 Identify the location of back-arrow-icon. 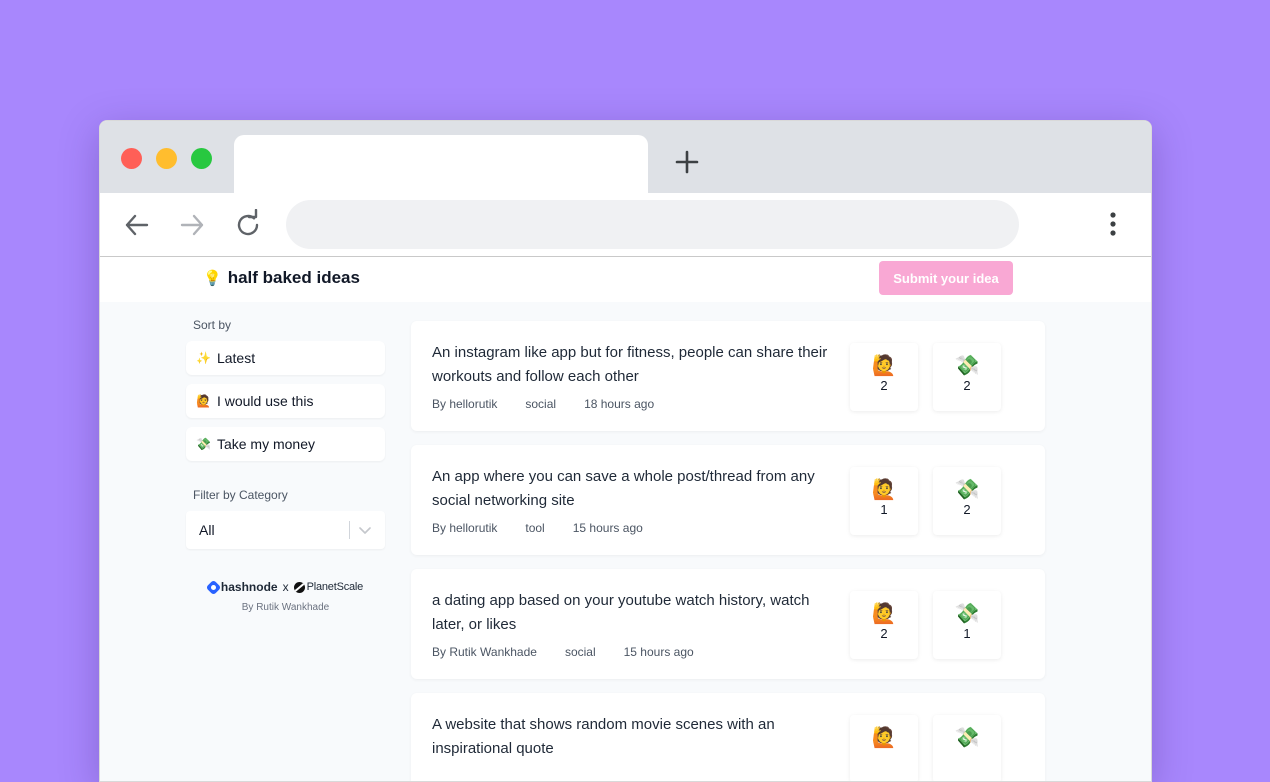
(137, 225).